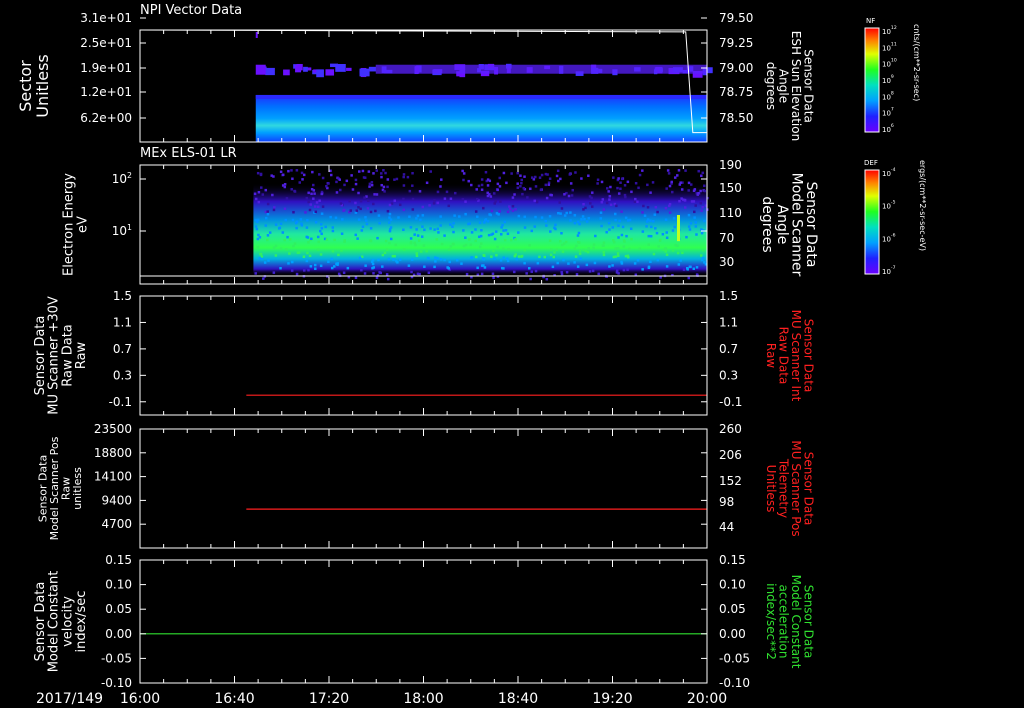 Image resolution: width=1024 pixels, height=708 pixels. Describe the element at coordinates (42, 86) in the screenshot. I see `y-axis-label-line: Unitless` at that location.